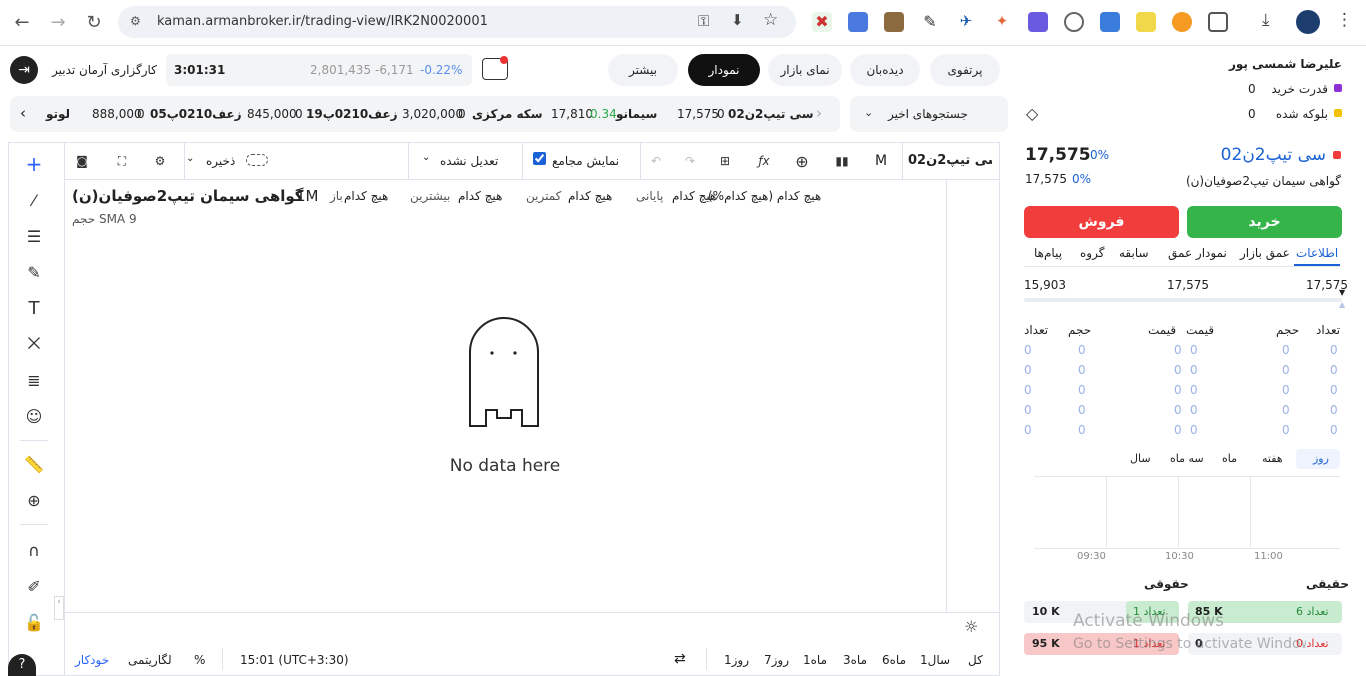 The image size is (1366, 676). I want to click on tab-messages: پیام‌ها, so click(1048, 253).